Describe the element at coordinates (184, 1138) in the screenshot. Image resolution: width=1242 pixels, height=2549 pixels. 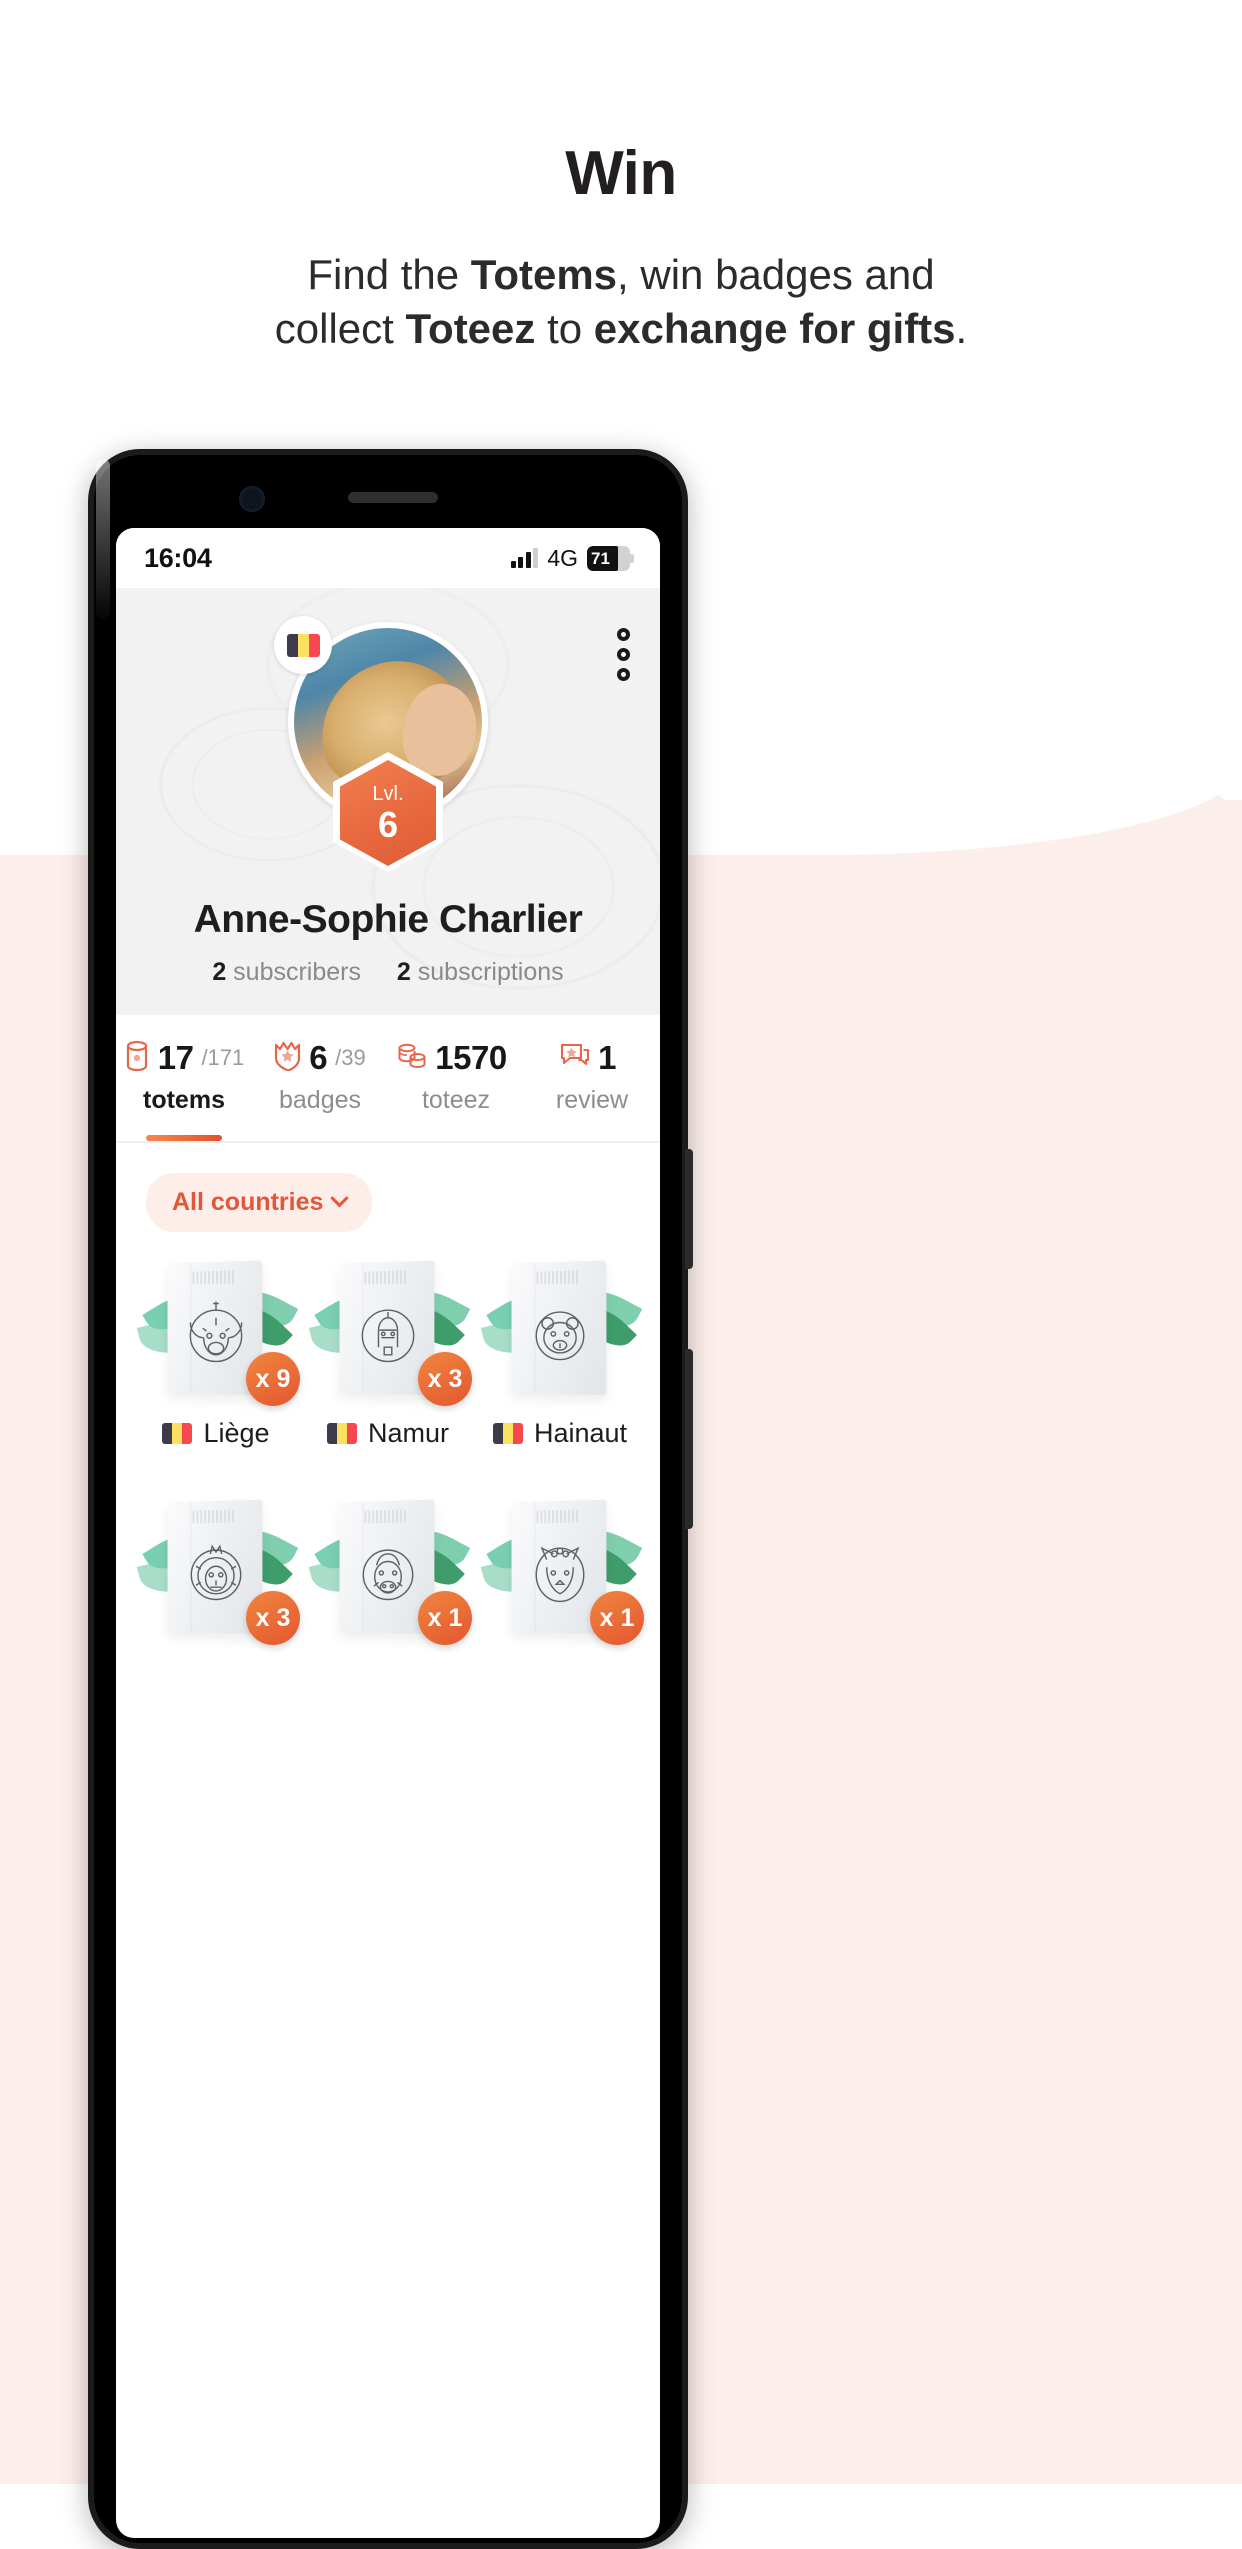
I see `active-tab-underline` at that location.